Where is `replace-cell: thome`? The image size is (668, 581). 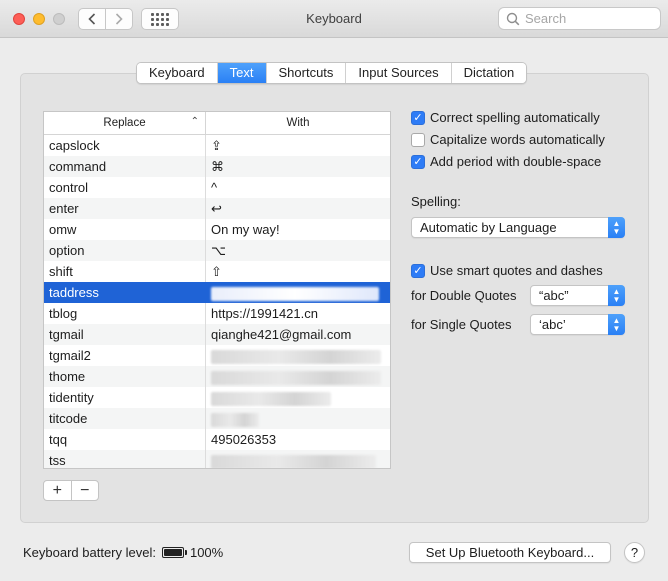
replace-cell: thome is located at coordinates (125, 376).